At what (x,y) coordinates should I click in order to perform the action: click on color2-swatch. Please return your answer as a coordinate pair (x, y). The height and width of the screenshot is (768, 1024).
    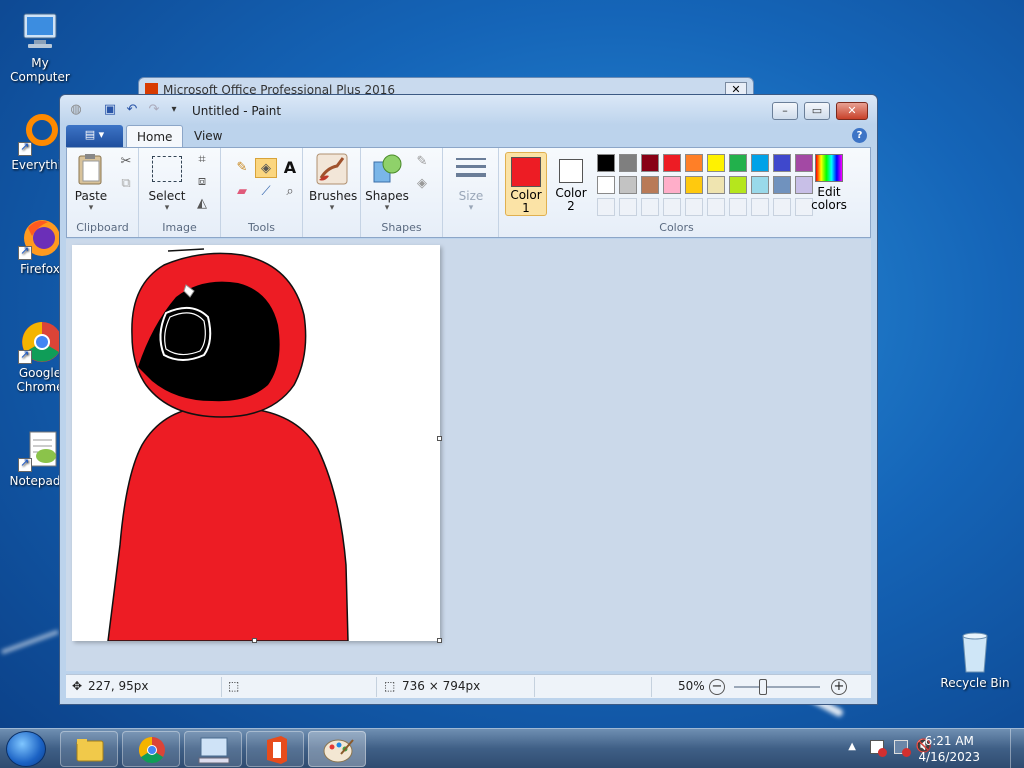
    Looking at the image, I should click on (571, 171).